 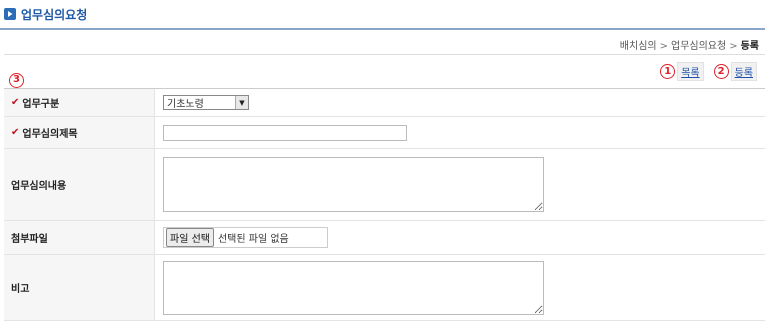 I want to click on action-buttons: 1 목록 2 등록, so click(x=708, y=71).